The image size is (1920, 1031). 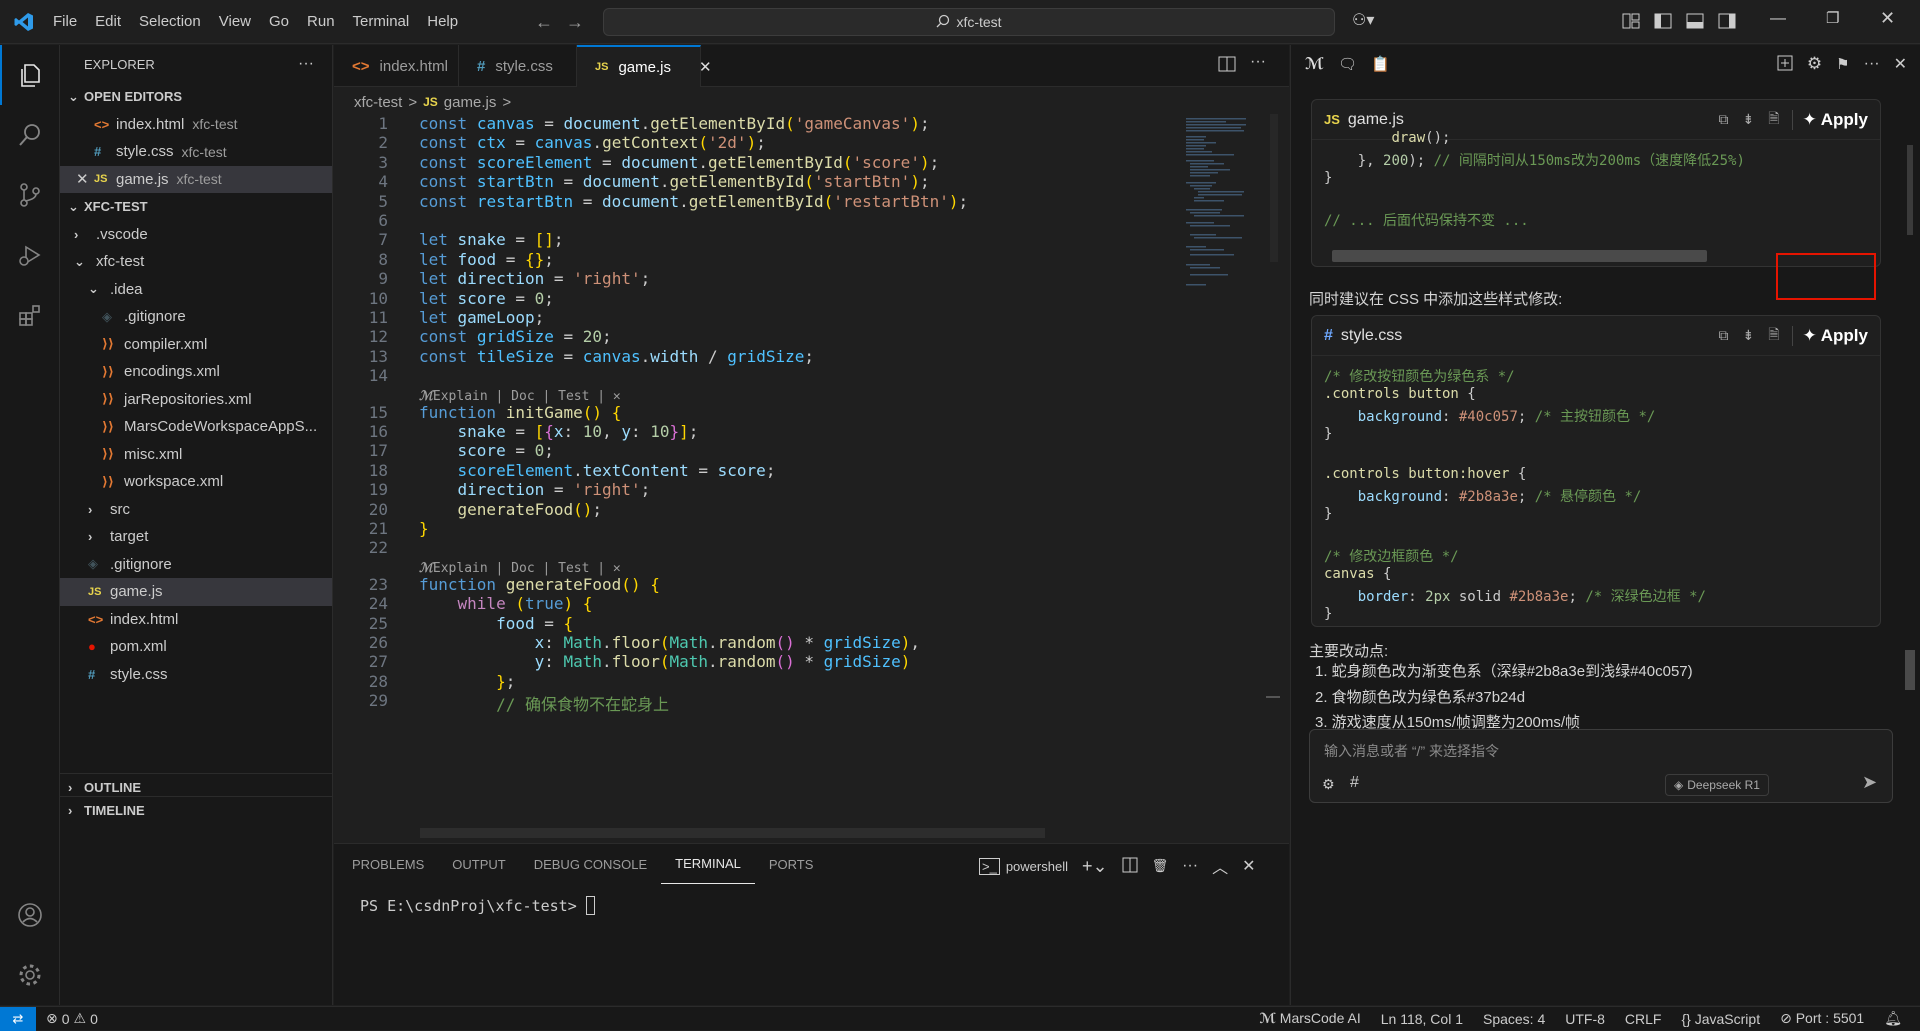 What do you see at coordinates (1274, 188) in the screenshot?
I see `editor-scrollbar` at bounding box center [1274, 188].